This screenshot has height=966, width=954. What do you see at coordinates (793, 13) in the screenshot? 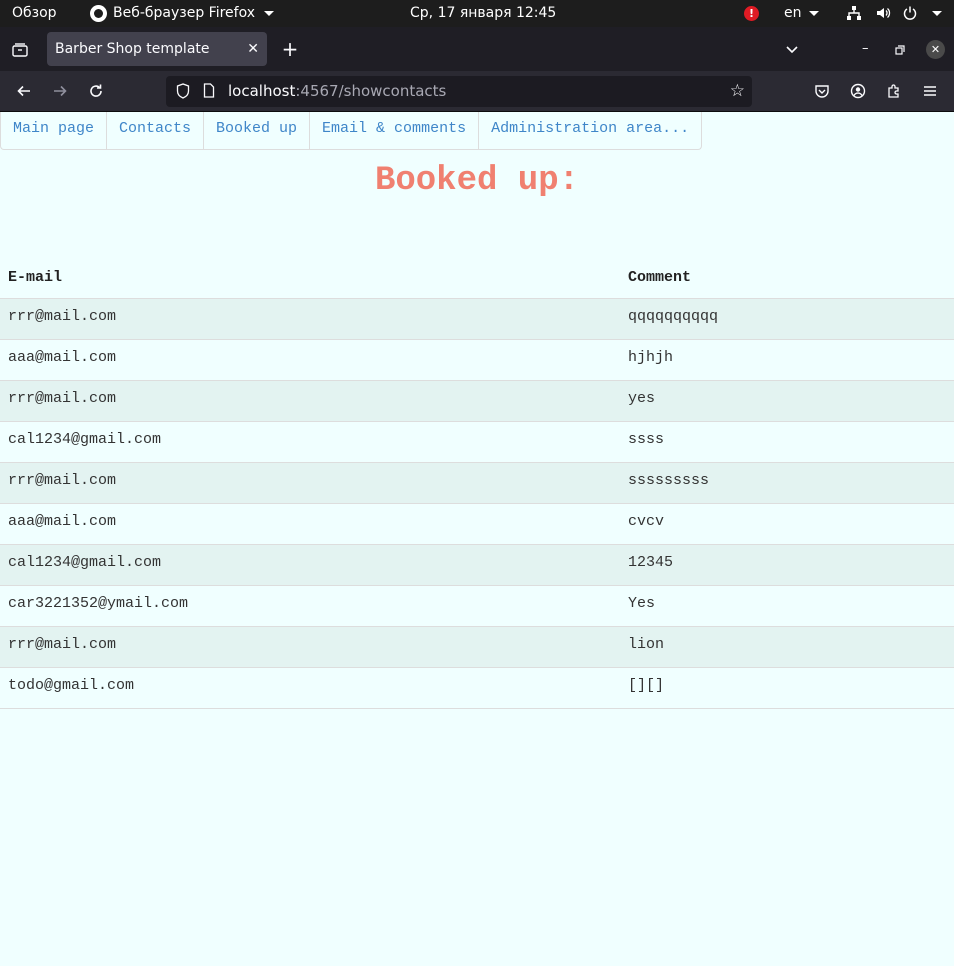
I see `language-label: en` at bounding box center [793, 13].